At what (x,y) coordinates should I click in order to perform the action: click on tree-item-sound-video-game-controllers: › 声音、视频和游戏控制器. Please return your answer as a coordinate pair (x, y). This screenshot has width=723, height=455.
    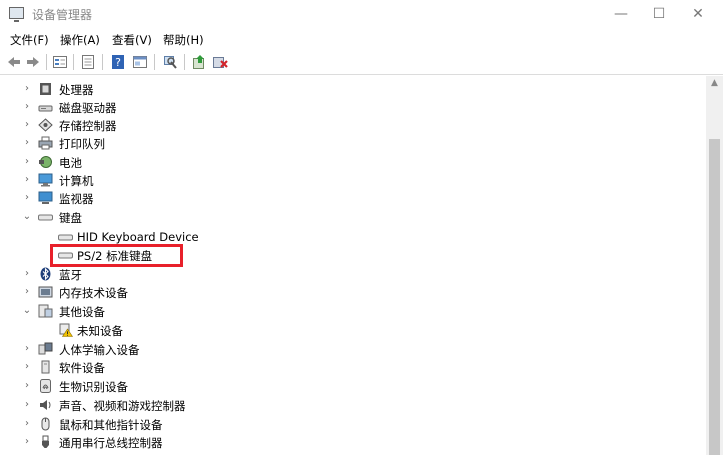
    Looking at the image, I should click on (172, 405).